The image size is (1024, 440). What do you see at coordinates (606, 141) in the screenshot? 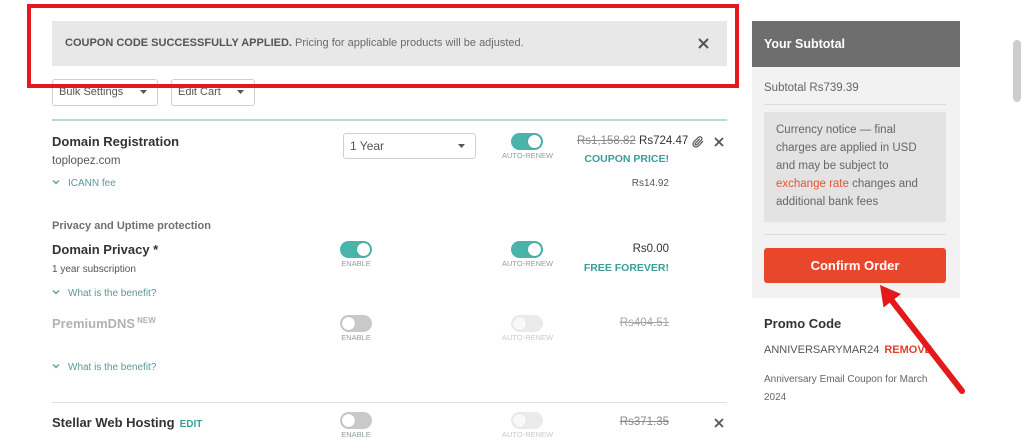
I see `original-price: Rs1,158.82` at bounding box center [606, 141].